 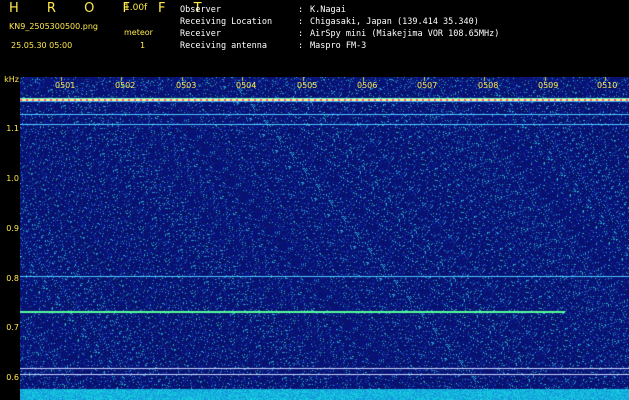 What do you see at coordinates (367, 85) in the screenshot?
I see `x-tick-label: 0506` at bounding box center [367, 85].